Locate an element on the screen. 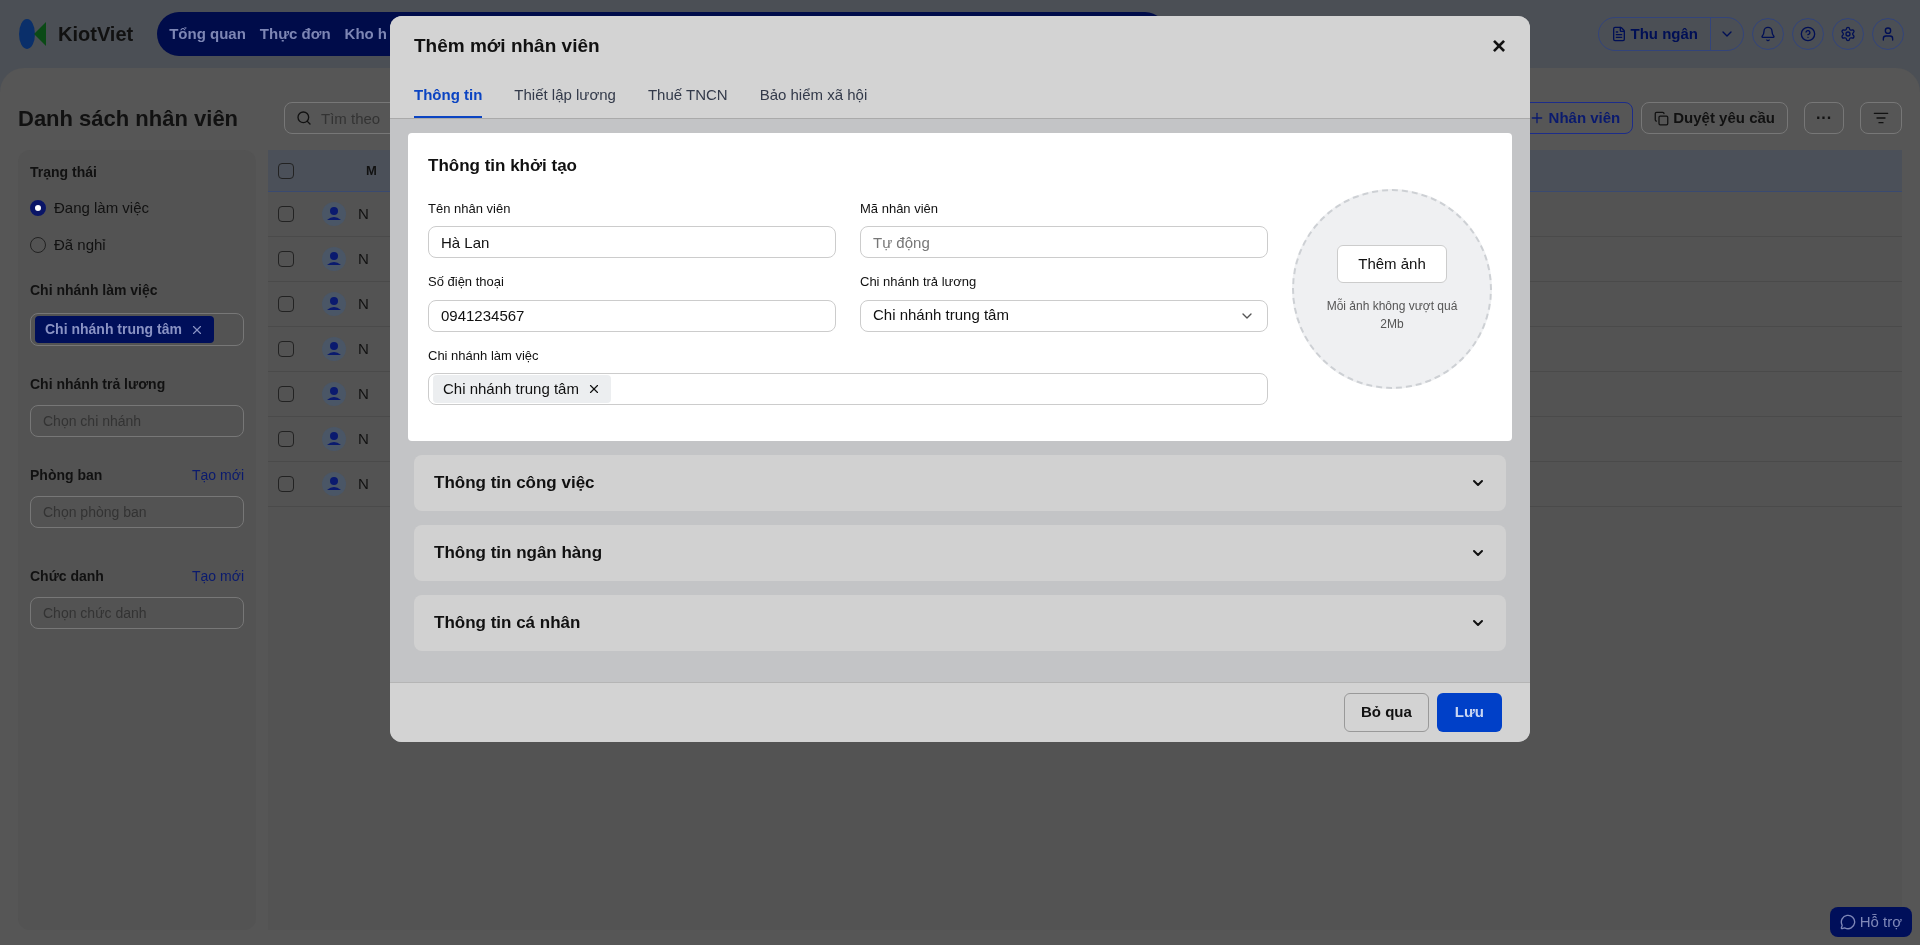  filter-label: Phòng ban is located at coordinates (66, 475).